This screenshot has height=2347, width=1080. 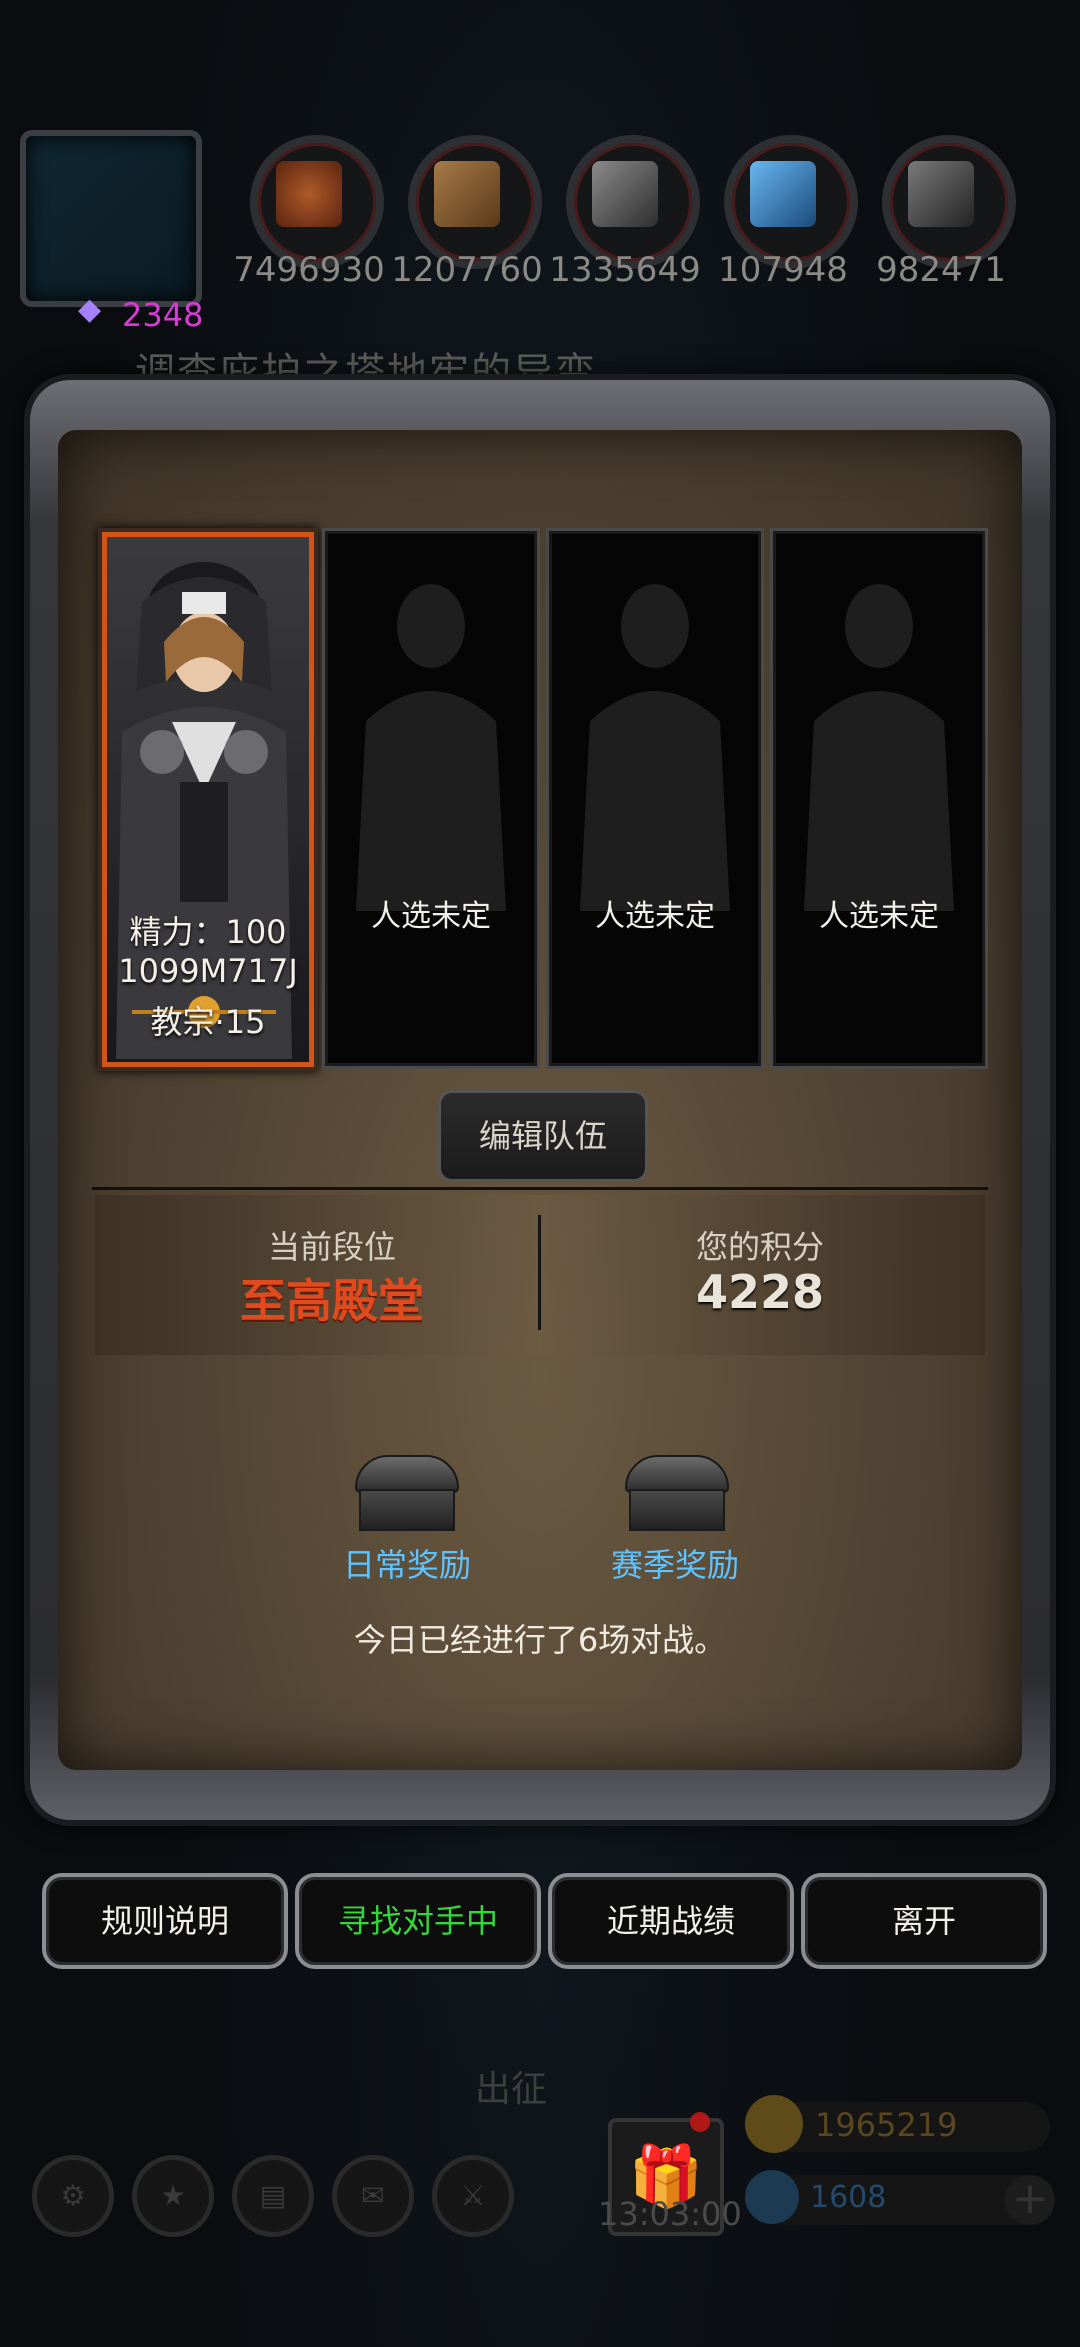 I want to click on season-chest-icon, so click(x=677, y=1493).